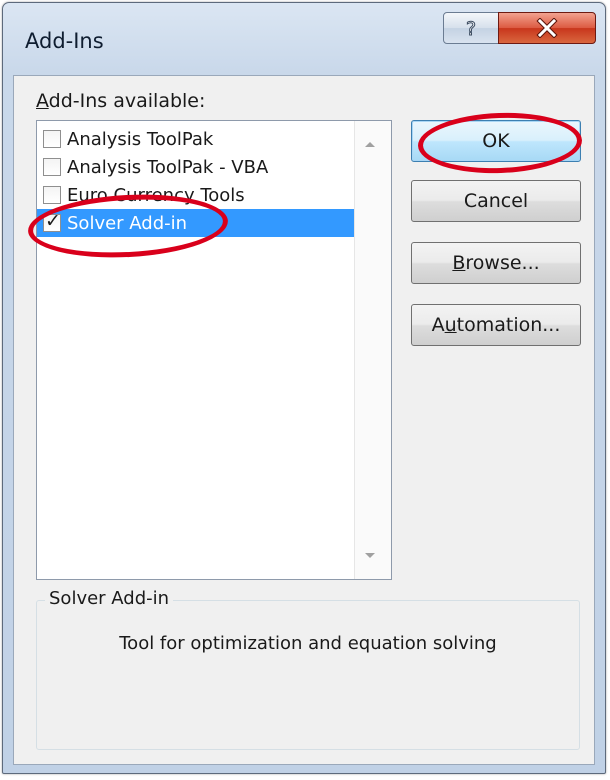 This screenshot has height=780, width=610. I want to click on close-button, so click(547, 28).